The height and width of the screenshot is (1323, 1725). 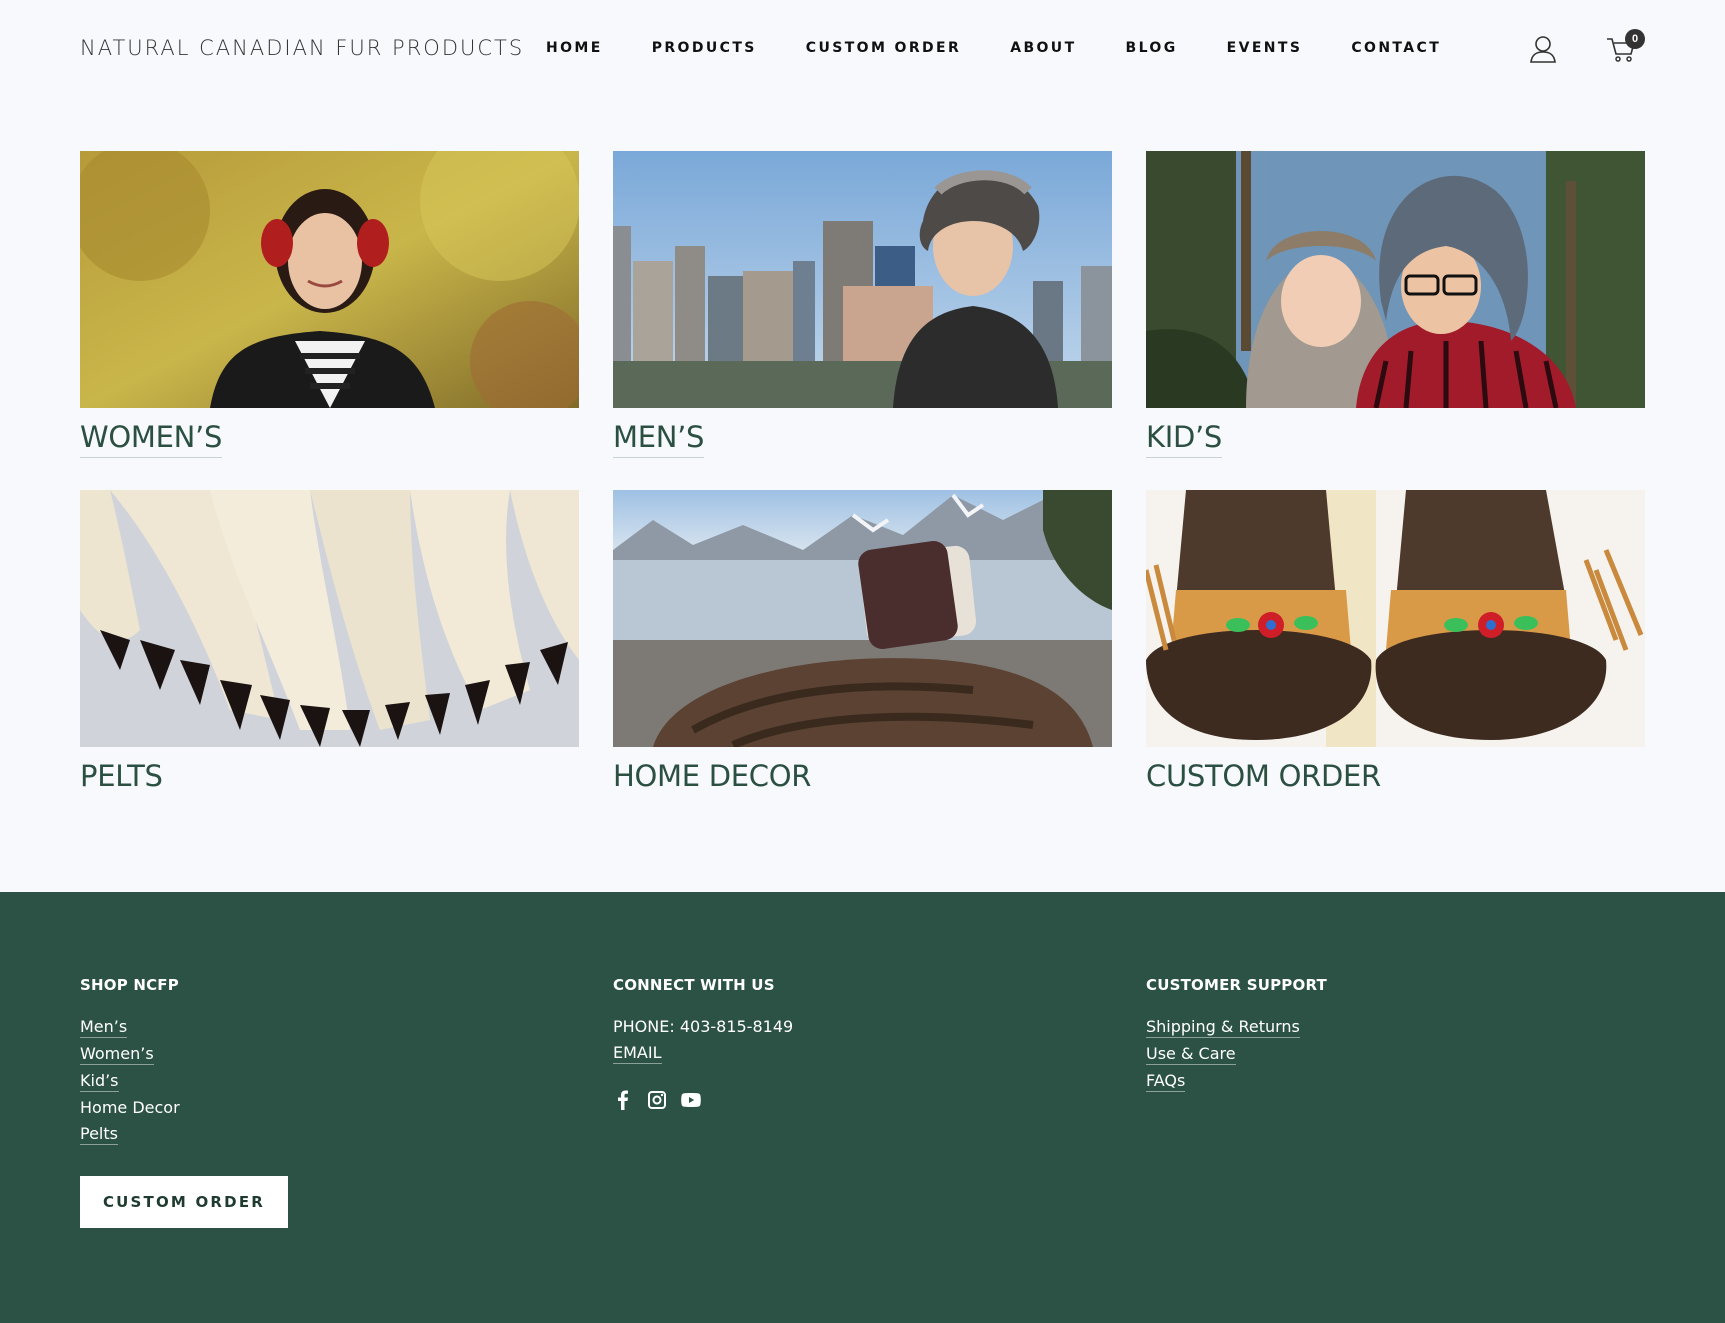 I want to click on footer-link-womens: Women’s, so click(x=117, y=1054).